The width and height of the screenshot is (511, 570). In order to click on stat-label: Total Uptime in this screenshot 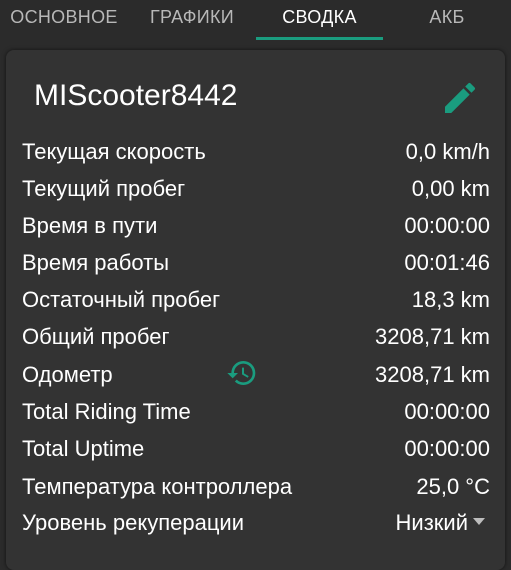, I will do `click(83, 448)`.